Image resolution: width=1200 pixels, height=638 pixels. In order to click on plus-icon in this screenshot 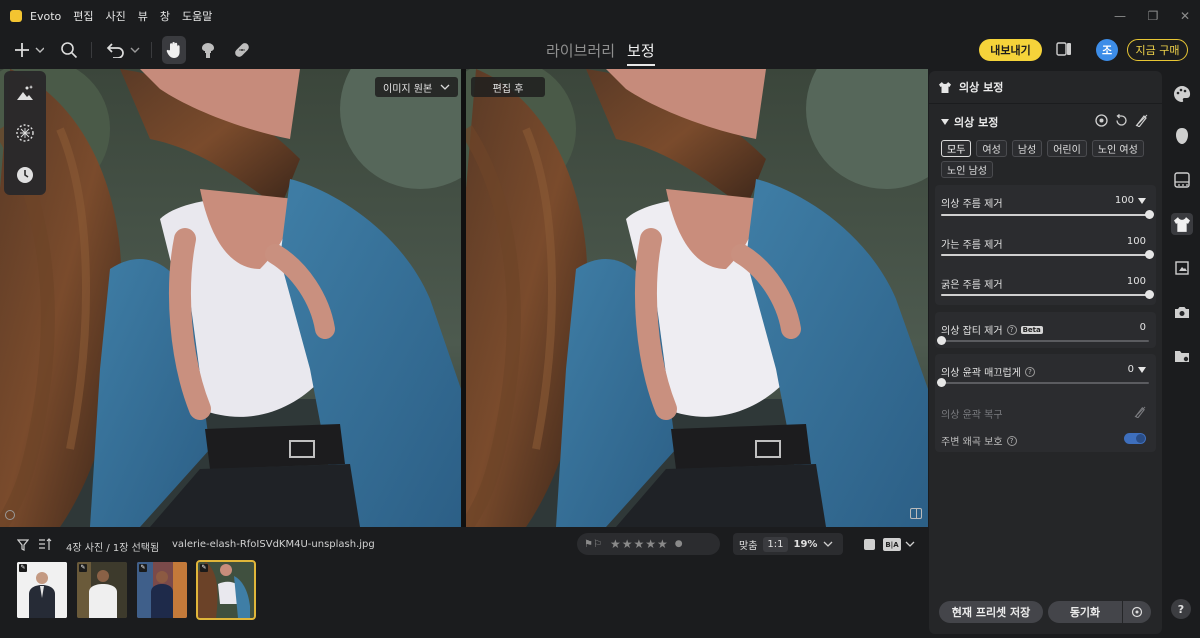, I will do `click(29, 50)`.